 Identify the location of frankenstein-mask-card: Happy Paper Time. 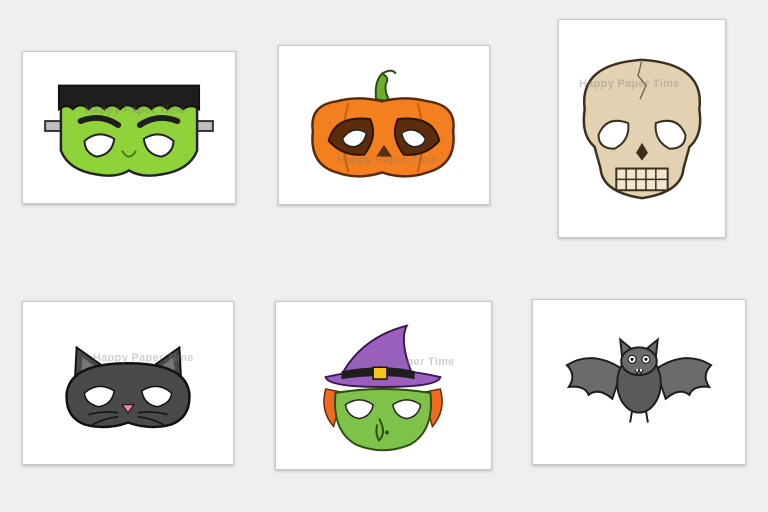
(129, 127).